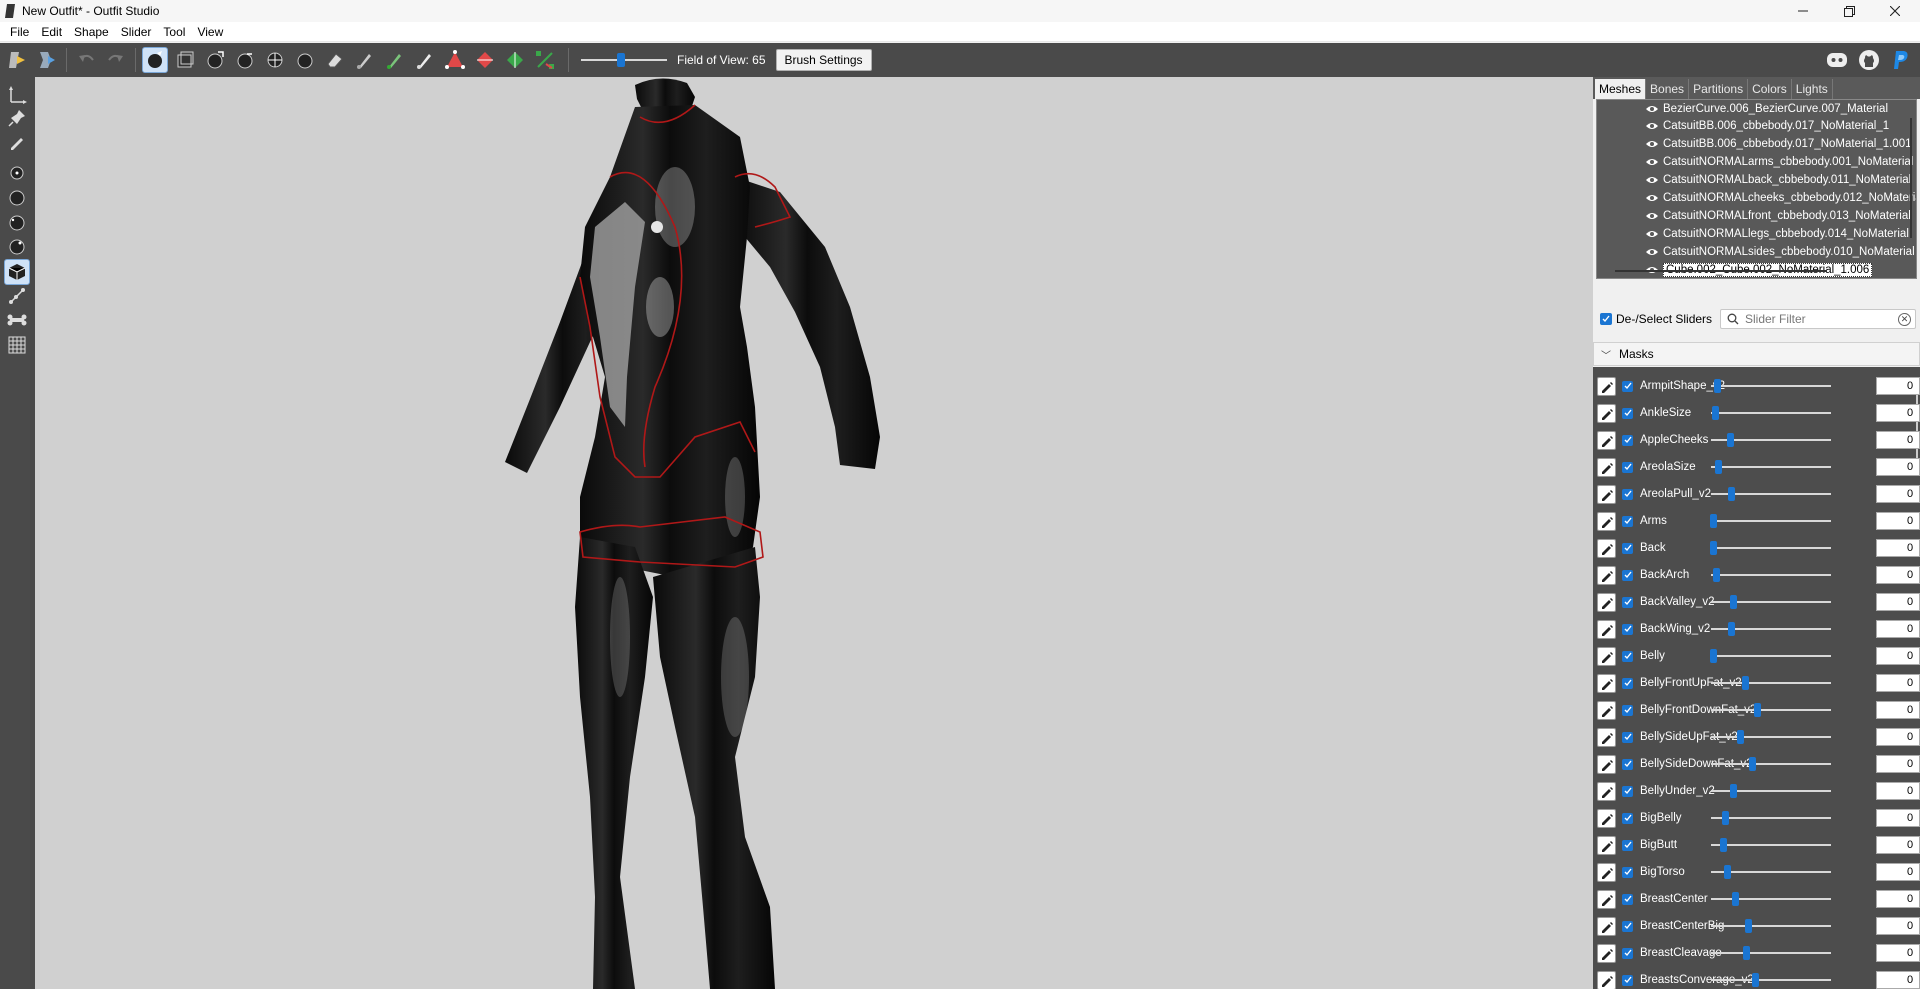  Describe the element at coordinates (1837, 60) in the screenshot. I see `discord-button` at that location.